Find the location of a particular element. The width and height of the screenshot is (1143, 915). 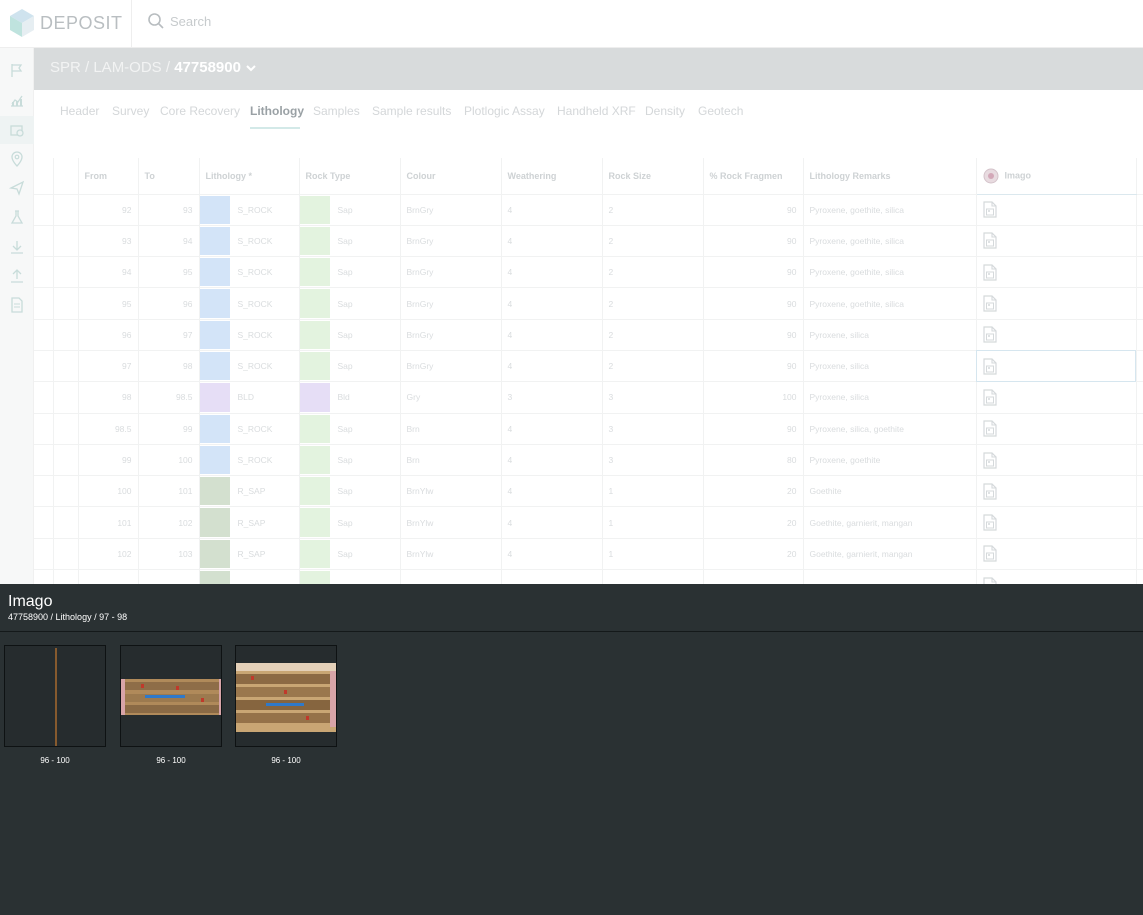

cell-lithology-remarks: Pyroxene, goethite is located at coordinates (890, 460).